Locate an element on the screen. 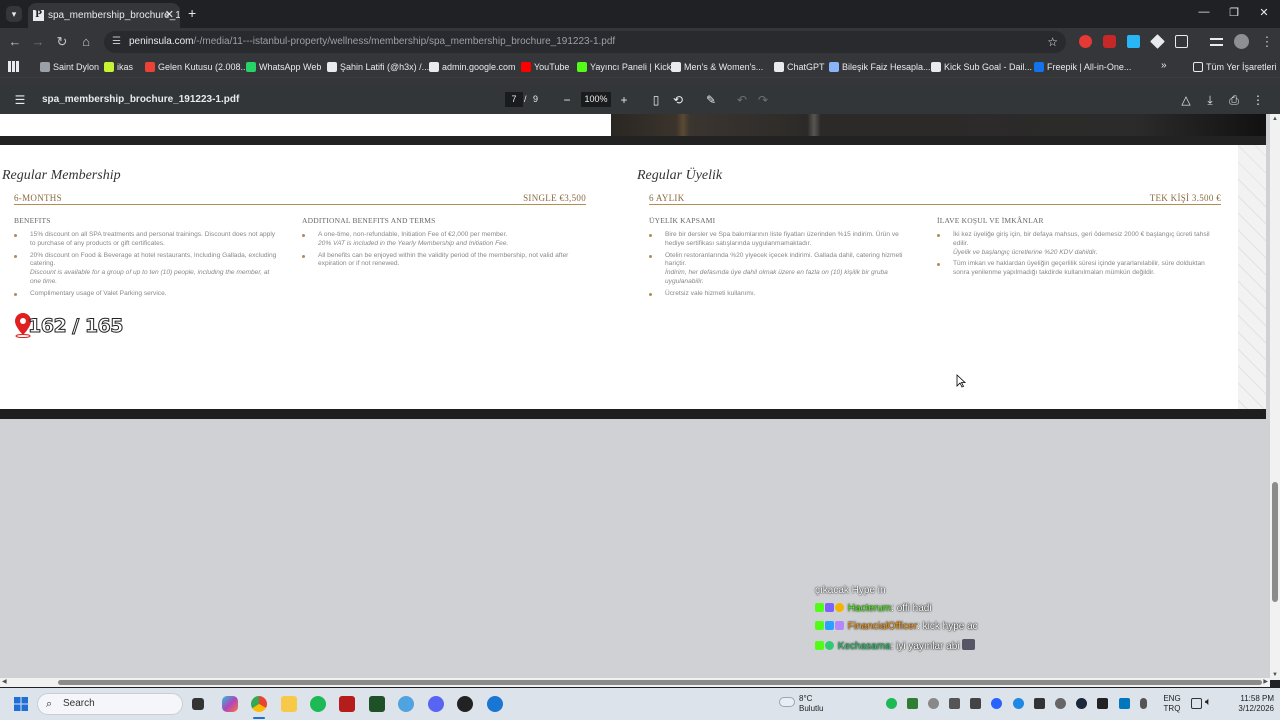 This screenshot has width=1280, height=720. bookmark-item: admin.google.com is located at coordinates (472, 67).